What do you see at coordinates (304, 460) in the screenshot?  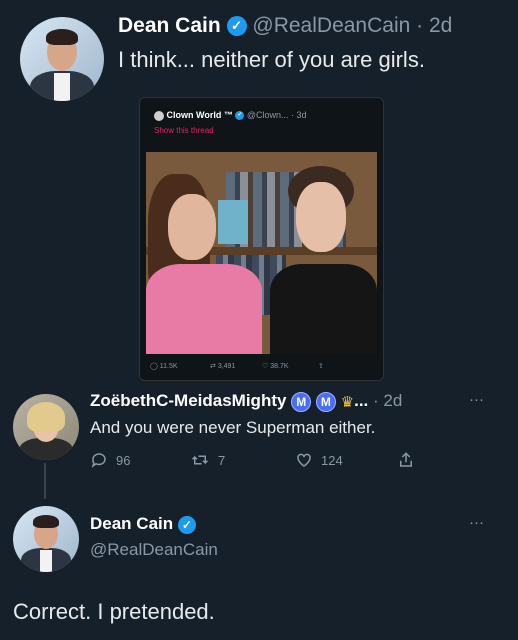 I see `like-icon` at bounding box center [304, 460].